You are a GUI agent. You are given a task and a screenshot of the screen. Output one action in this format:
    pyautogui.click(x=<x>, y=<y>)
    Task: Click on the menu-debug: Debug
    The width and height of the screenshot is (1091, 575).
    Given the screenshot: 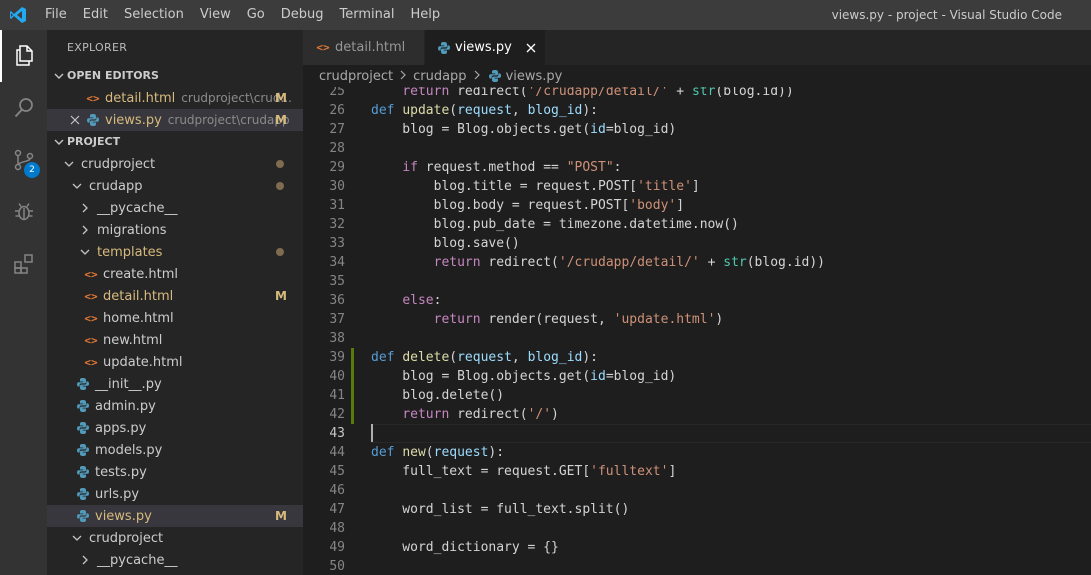 What is the action you would take?
    pyautogui.click(x=302, y=15)
    